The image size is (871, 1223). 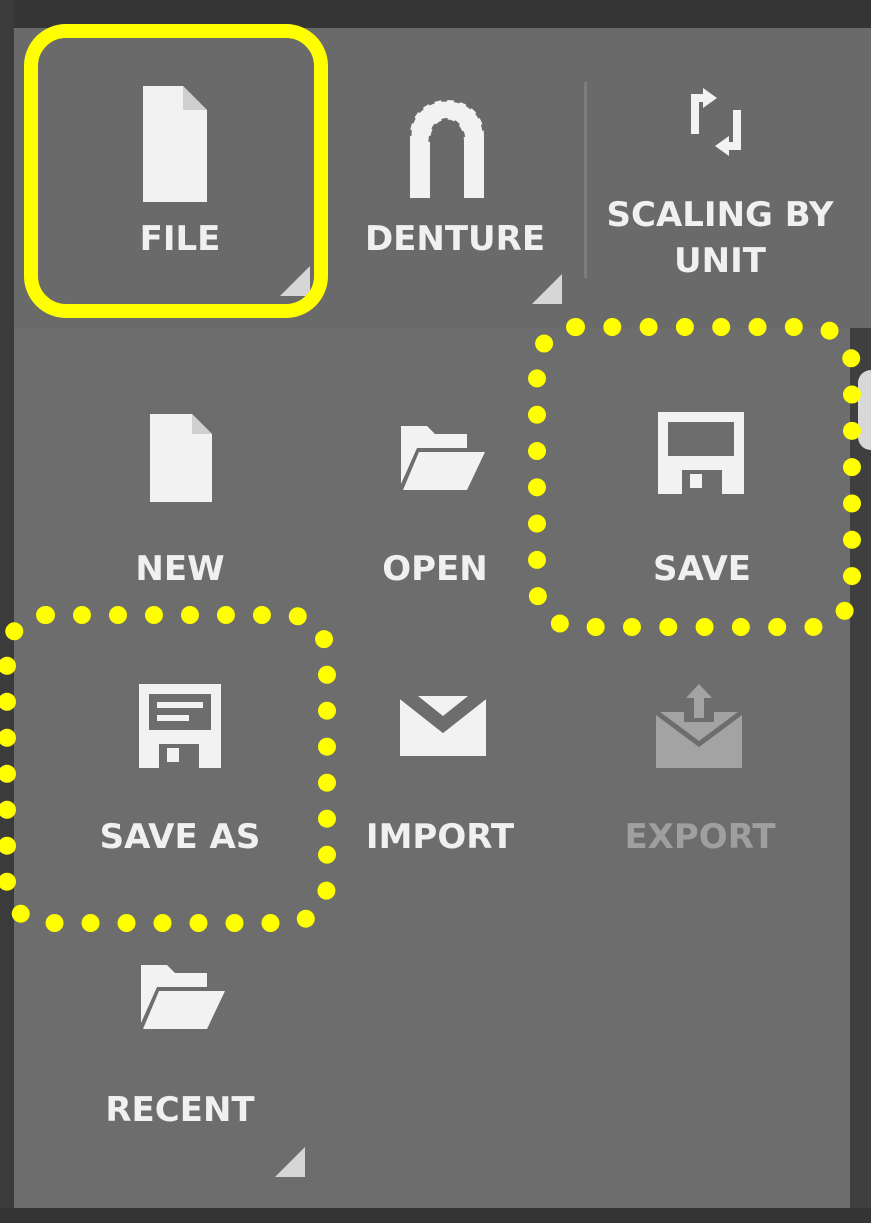 What do you see at coordinates (435, 500) in the screenshot?
I see `open-button: OPEN` at bounding box center [435, 500].